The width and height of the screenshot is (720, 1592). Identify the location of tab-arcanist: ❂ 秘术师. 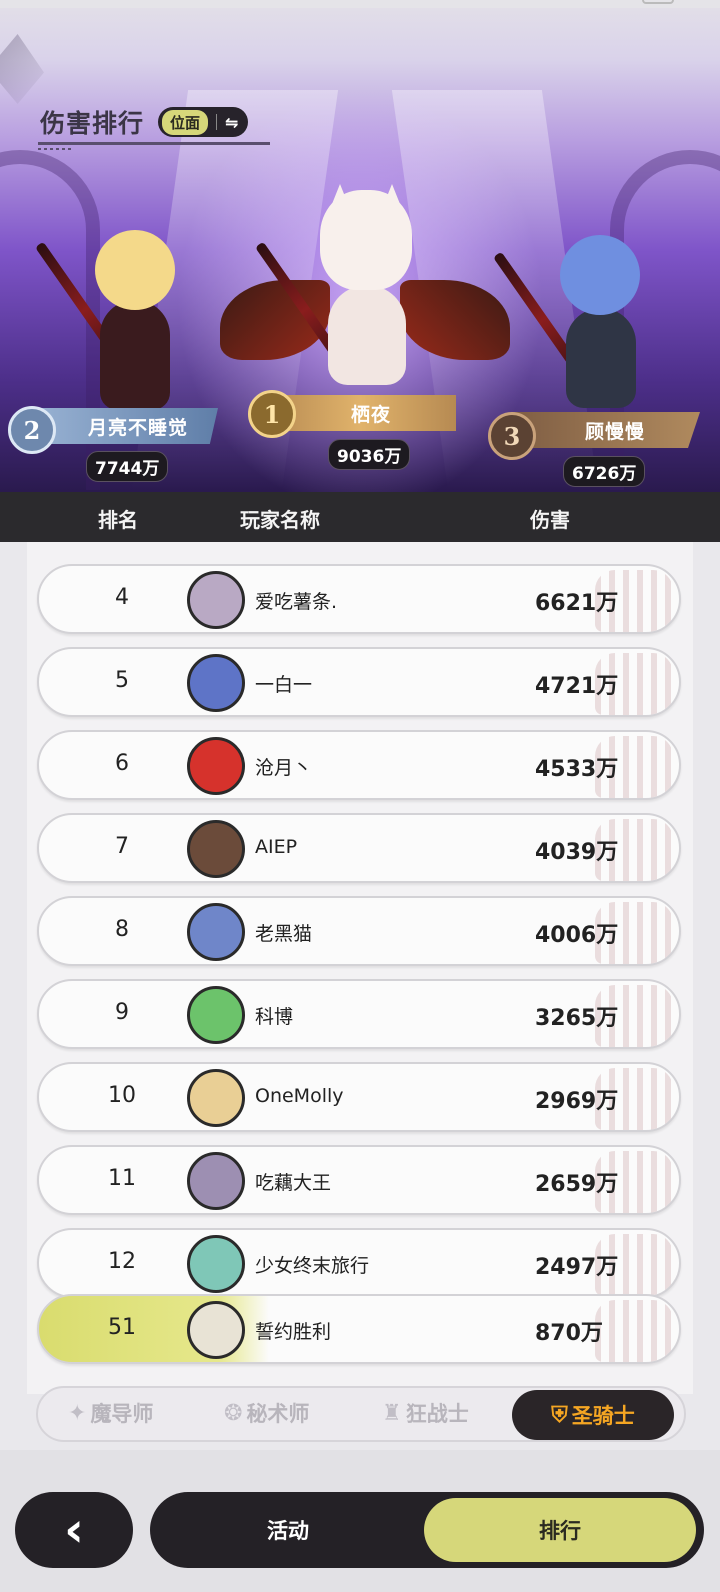
(266, 1413).